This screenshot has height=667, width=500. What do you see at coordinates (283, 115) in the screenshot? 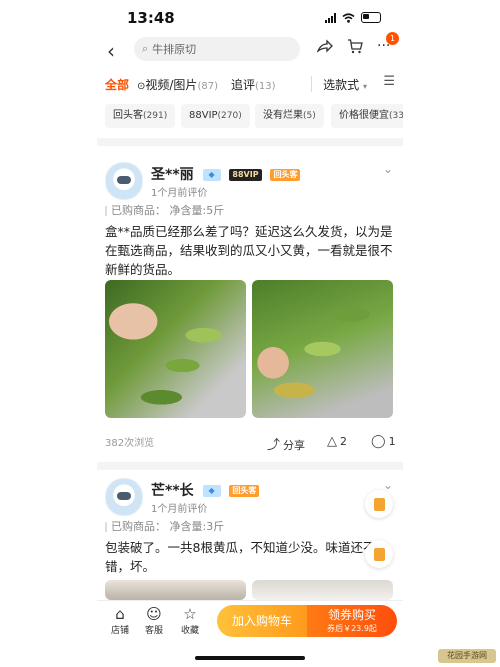
I see `chip-label: 没有烂果` at bounding box center [283, 115].